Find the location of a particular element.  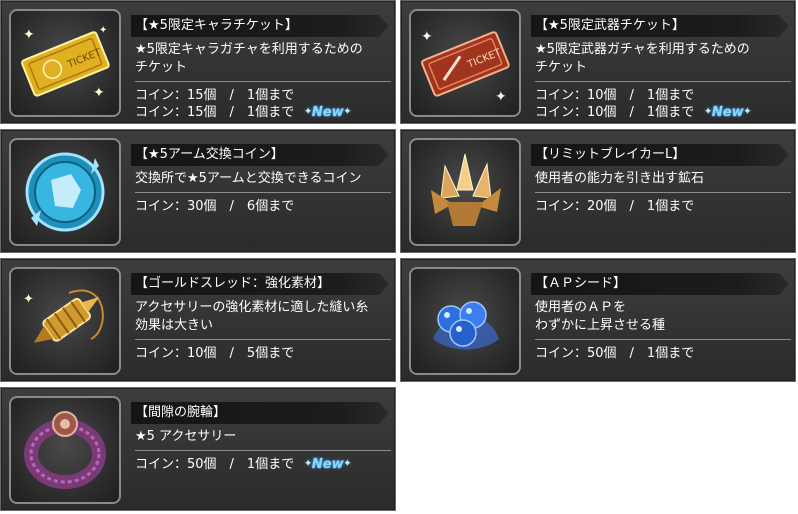

coin-cost: コイン：15個 / 1個まで is located at coordinates (215, 95).